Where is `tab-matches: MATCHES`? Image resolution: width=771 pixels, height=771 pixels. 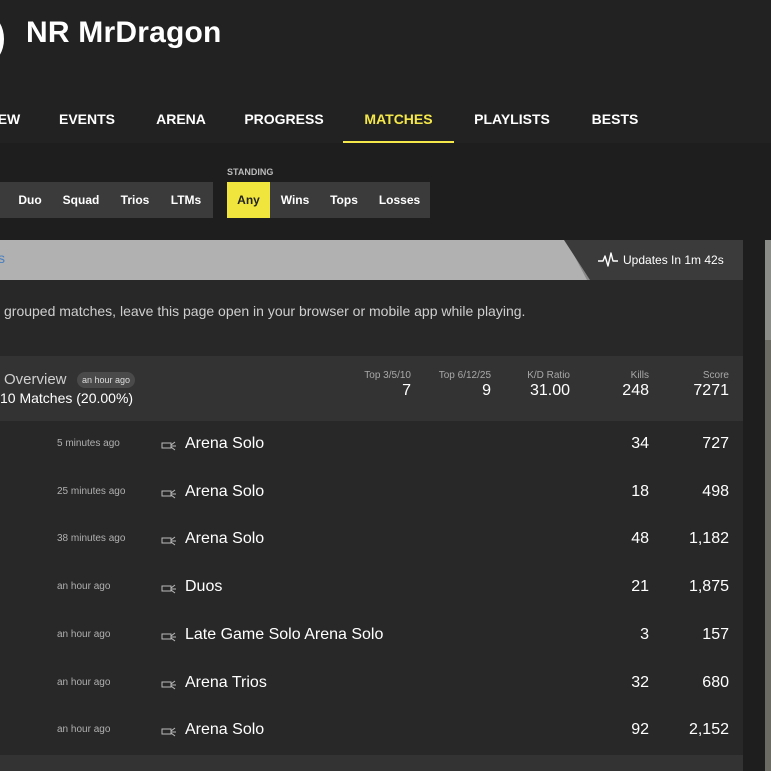 tab-matches: MATCHES is located at coordinates (398, 121).